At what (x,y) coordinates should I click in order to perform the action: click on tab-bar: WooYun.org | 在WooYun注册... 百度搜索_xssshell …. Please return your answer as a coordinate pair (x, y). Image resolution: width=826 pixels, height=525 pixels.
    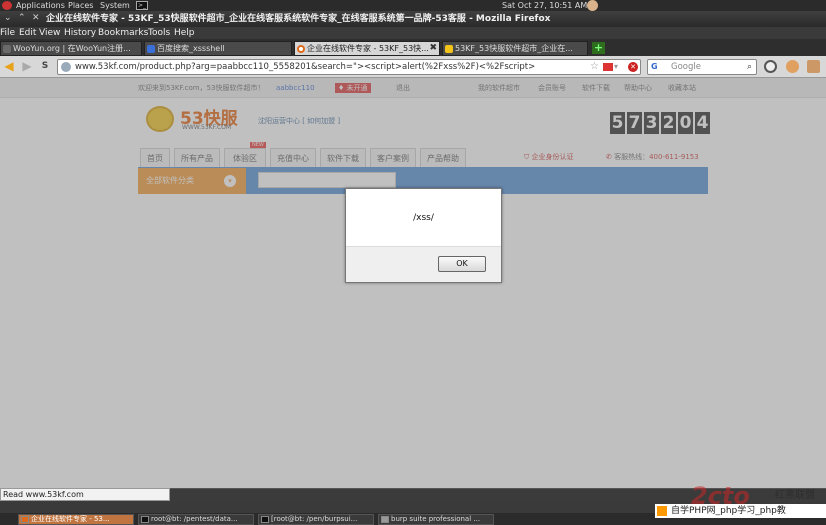
    Looking at the image, I should click on (413, 47).